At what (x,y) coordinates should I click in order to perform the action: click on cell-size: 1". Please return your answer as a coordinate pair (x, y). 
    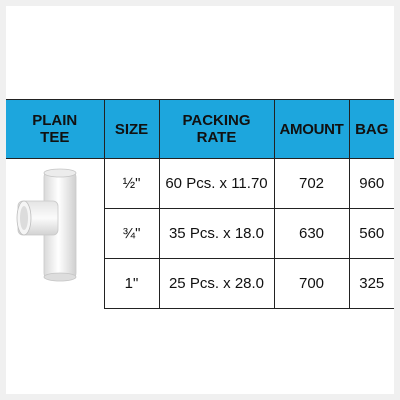
    Looking at the image, I should click on (131, 283).